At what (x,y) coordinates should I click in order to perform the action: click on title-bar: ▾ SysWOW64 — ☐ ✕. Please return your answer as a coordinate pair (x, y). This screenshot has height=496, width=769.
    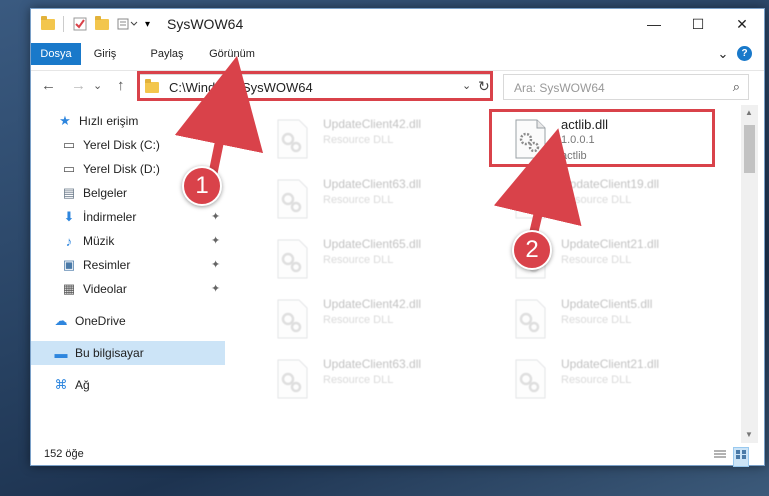
    Looking at the image, I should click on (397, 24).